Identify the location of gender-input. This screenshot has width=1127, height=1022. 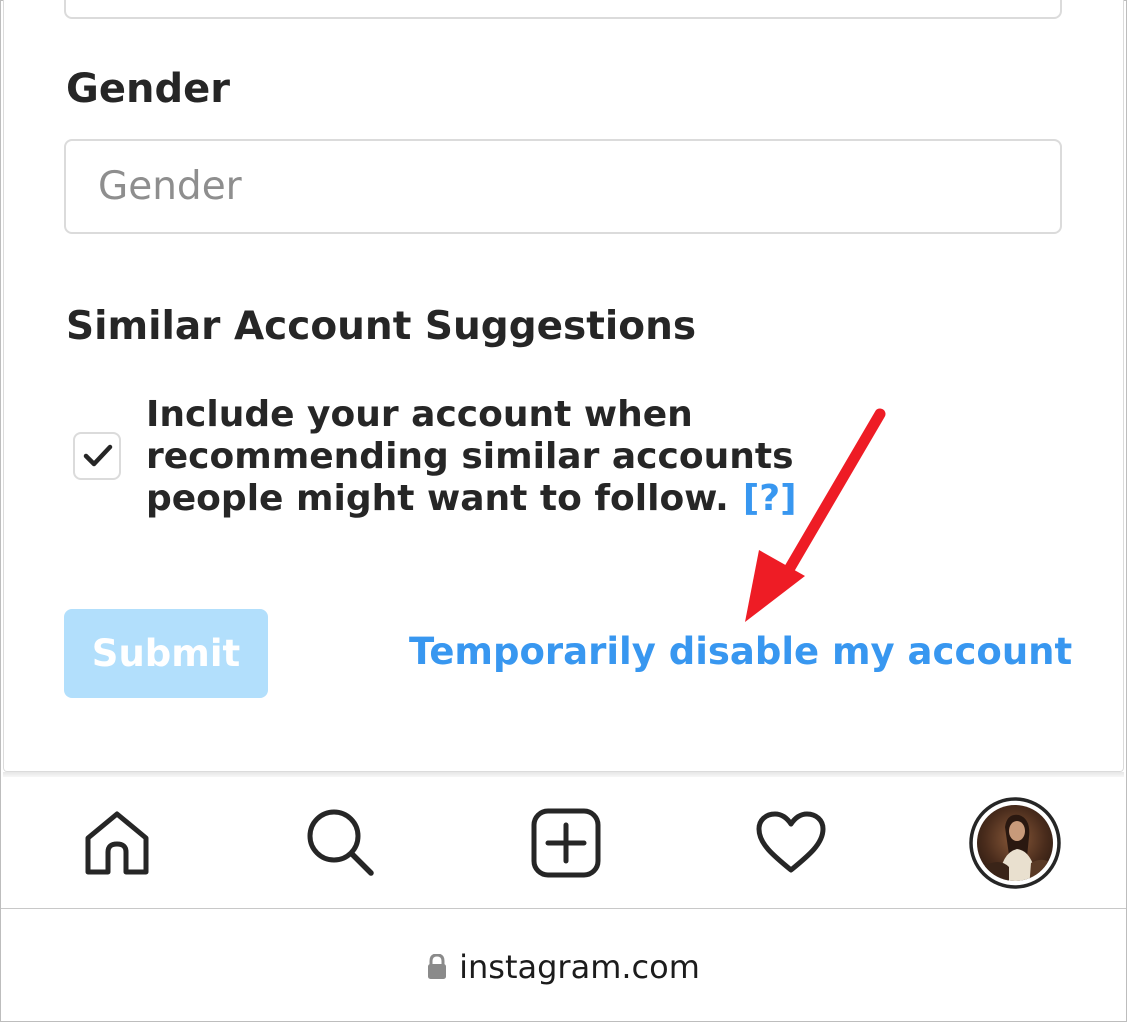
(563, 186).